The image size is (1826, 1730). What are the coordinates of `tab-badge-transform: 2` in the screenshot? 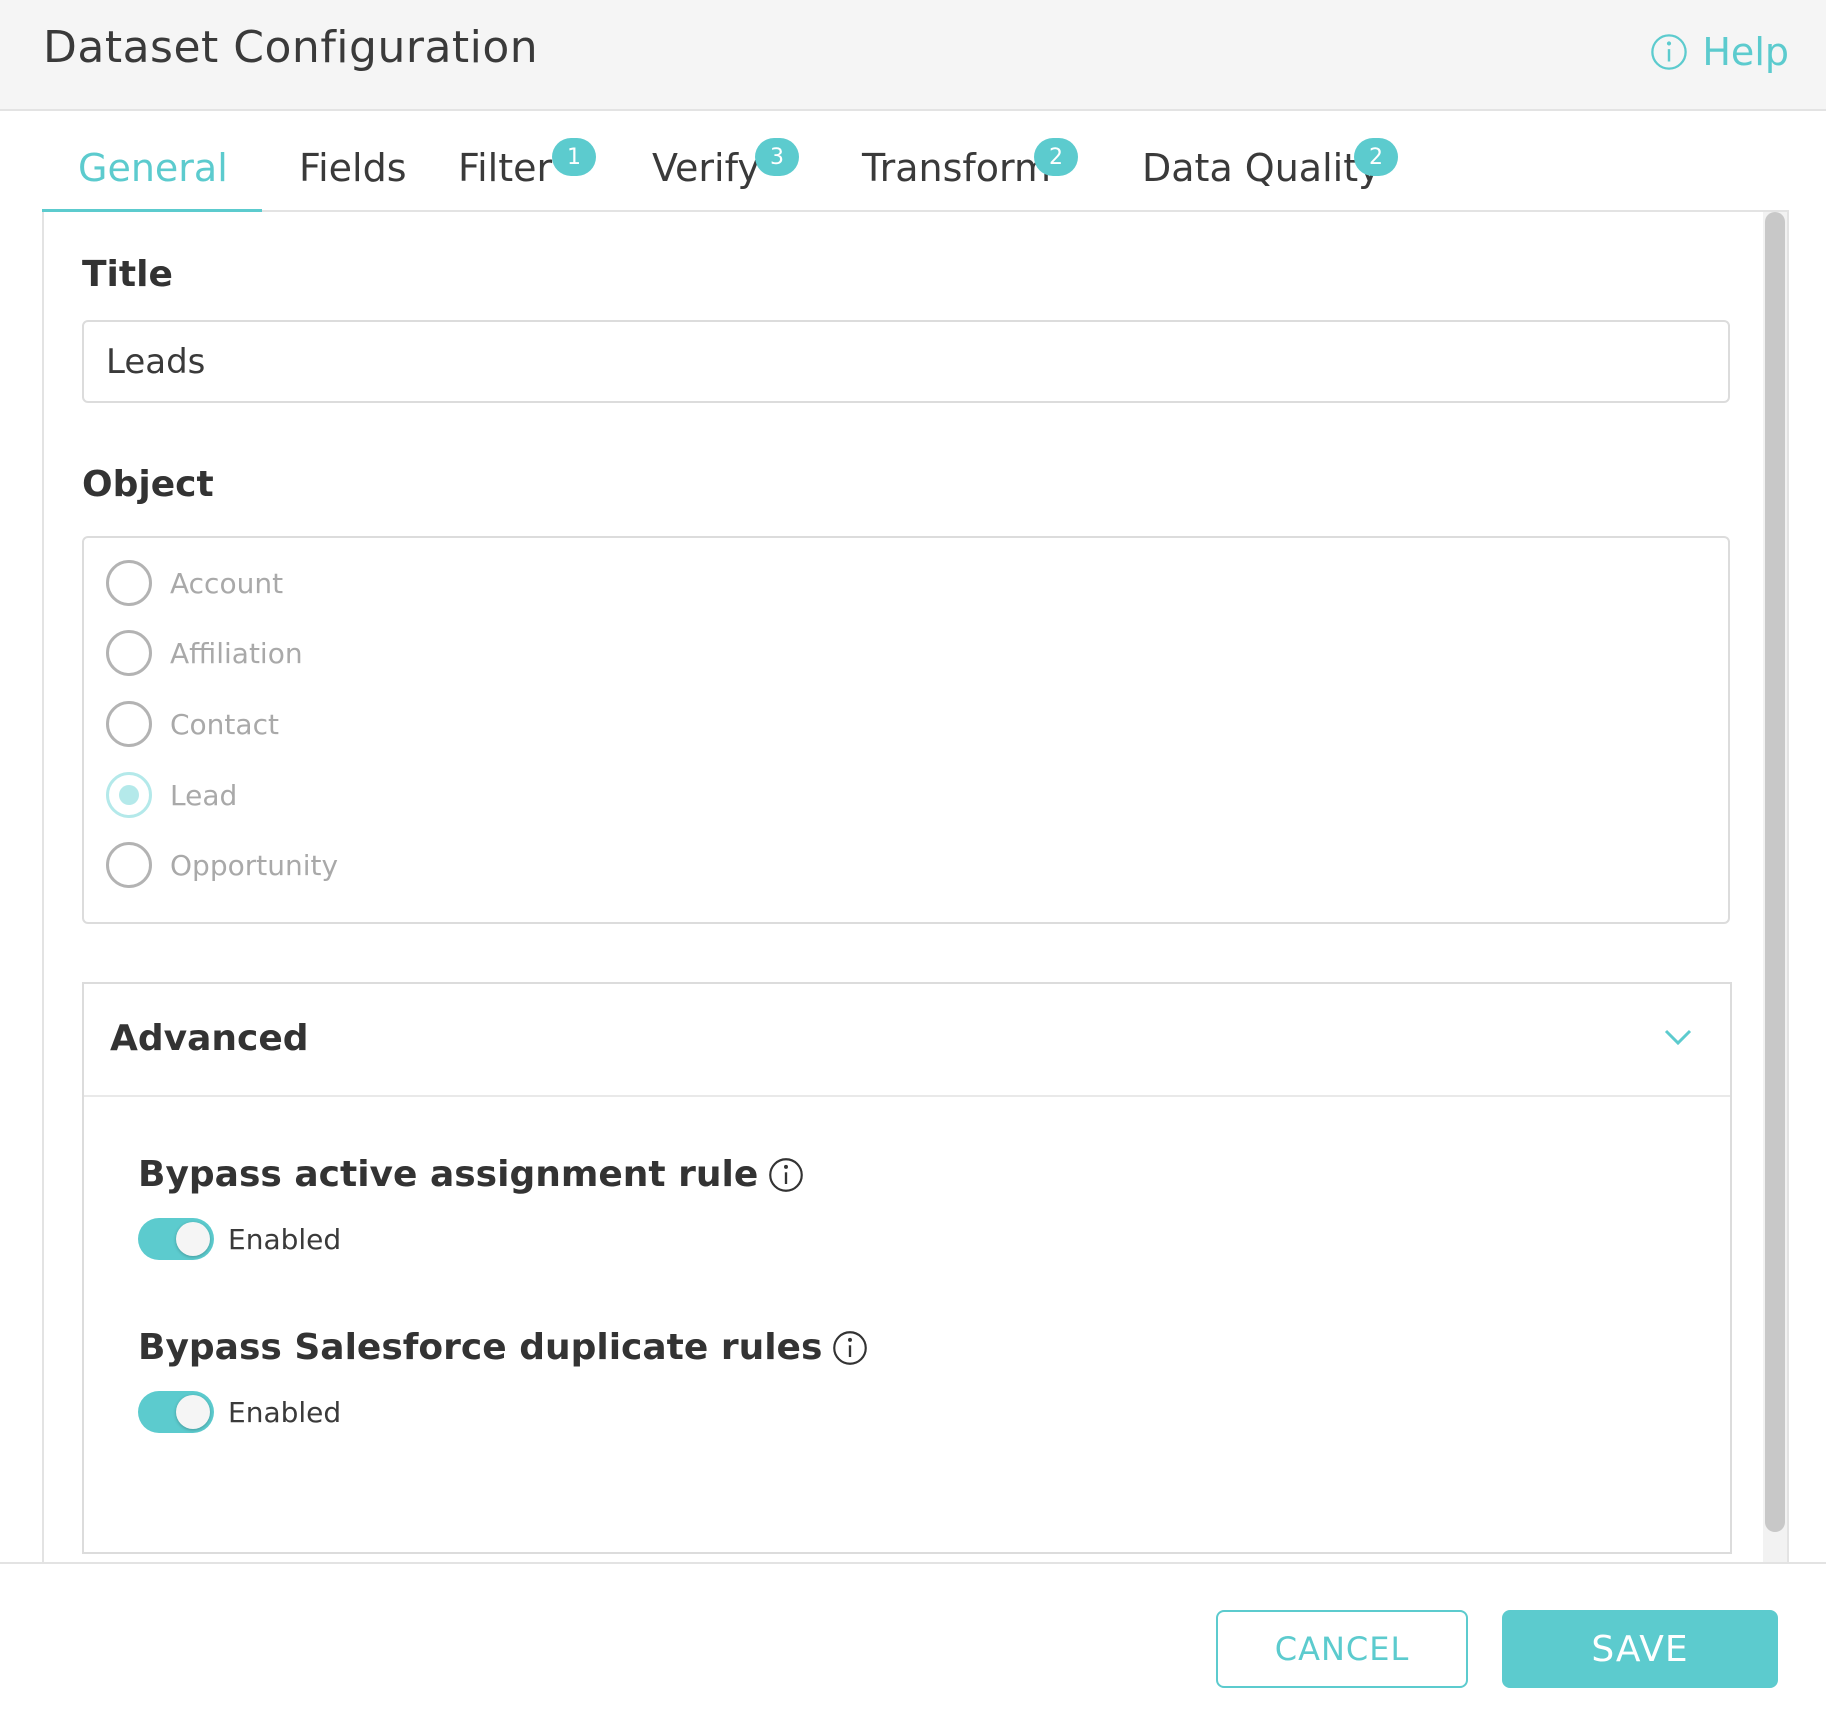 It's located at (1056, 157).